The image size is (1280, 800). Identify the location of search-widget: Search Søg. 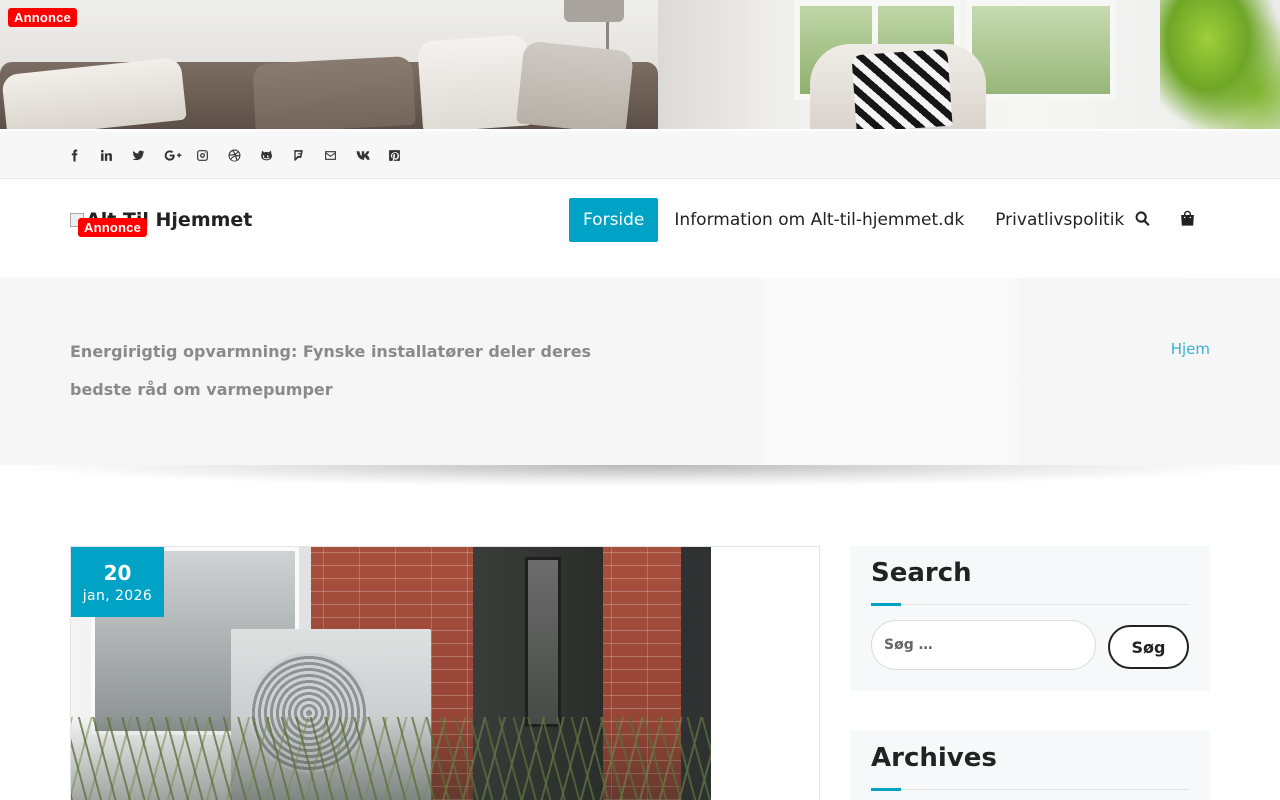
(1030, 618).